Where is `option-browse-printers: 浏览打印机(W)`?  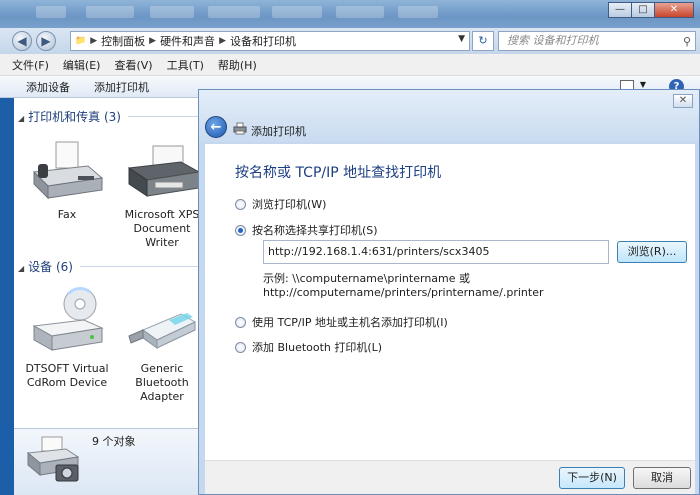 option-browse-printers: 浏览打印机(W) is located at coordinates (280, 204).